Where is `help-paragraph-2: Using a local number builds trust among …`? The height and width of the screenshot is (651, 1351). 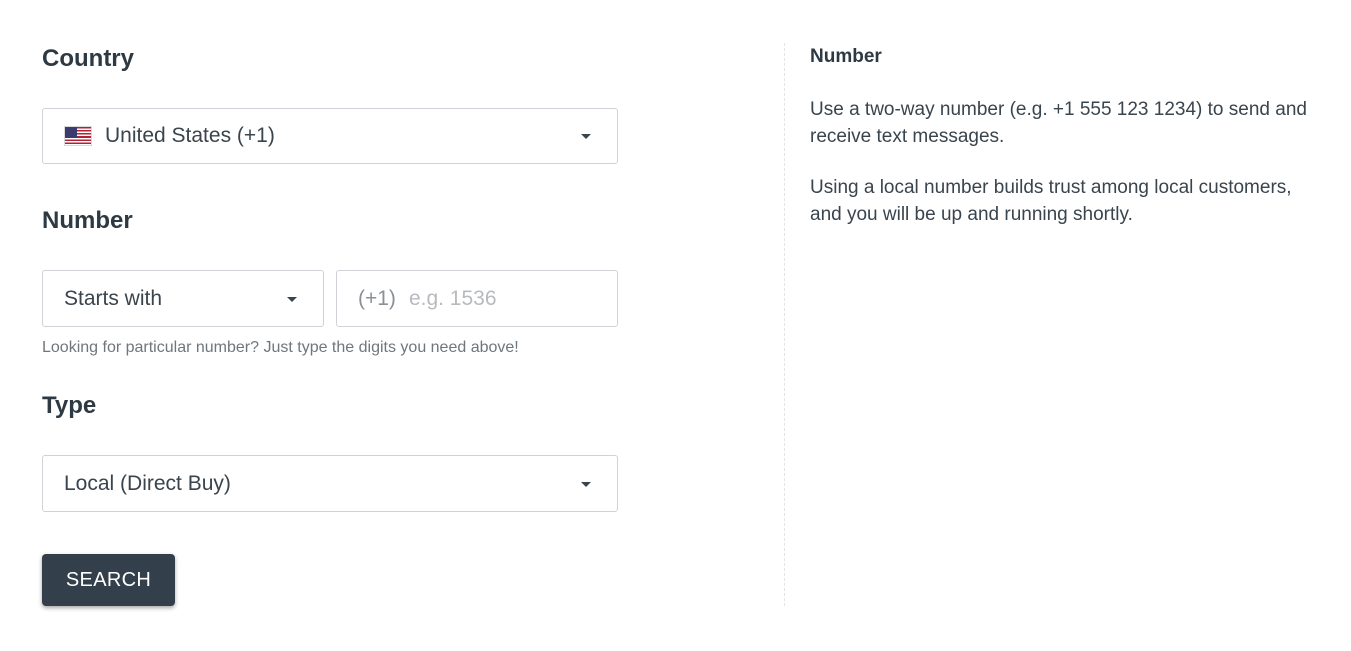
help-paragraph-2: Using a local number builds trust among … is located at coordinates (1051, 201).